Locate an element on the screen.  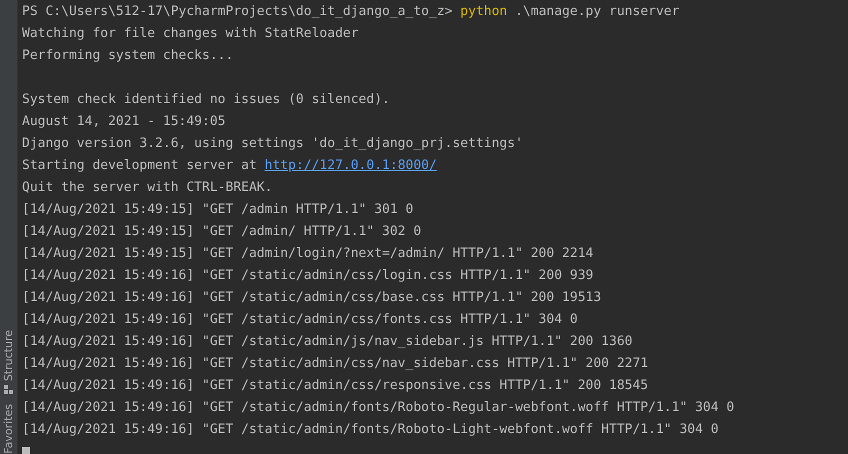
output-line: [14/Aug/2021 15:49:16] "GET /static/admin/css/responsive.css HTTP/1.1" 200 18545 is located at coordinates (336, 386).